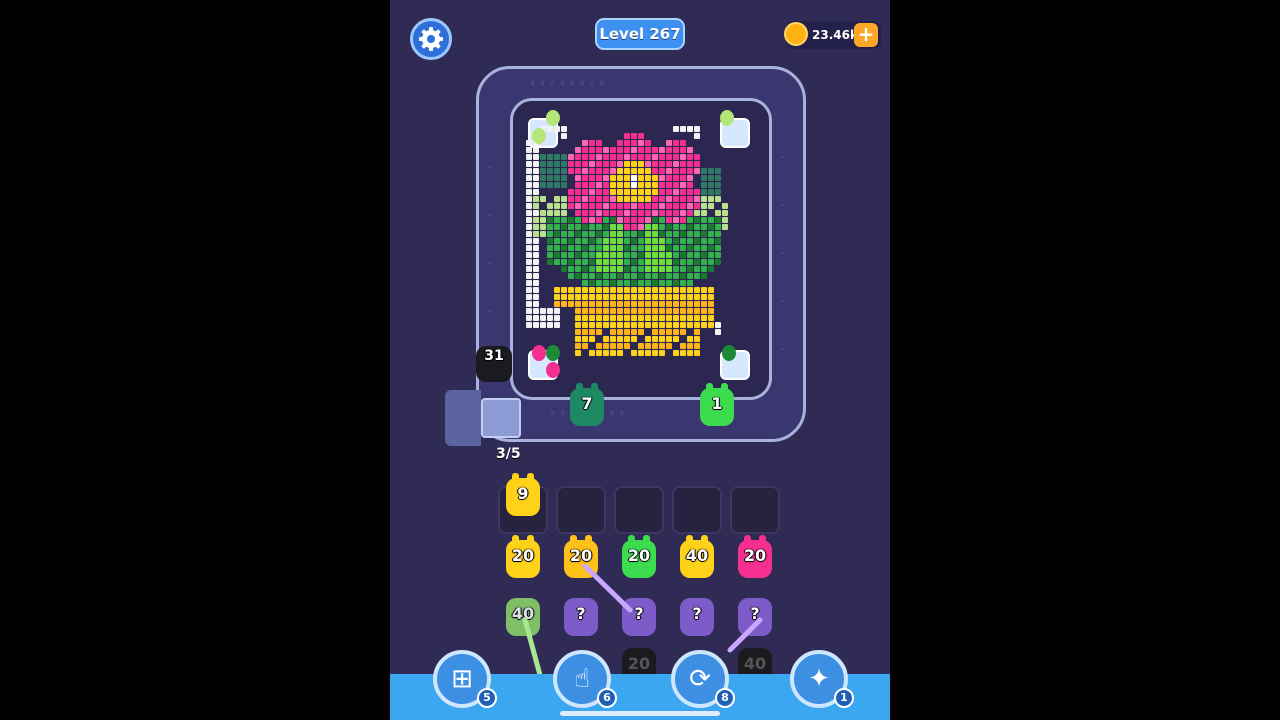 The width and height of the screenshot is (1280, 720). Describe the element at coordinates (844, 698) in the screenshot. I see `powerup-count: 1` at that location.